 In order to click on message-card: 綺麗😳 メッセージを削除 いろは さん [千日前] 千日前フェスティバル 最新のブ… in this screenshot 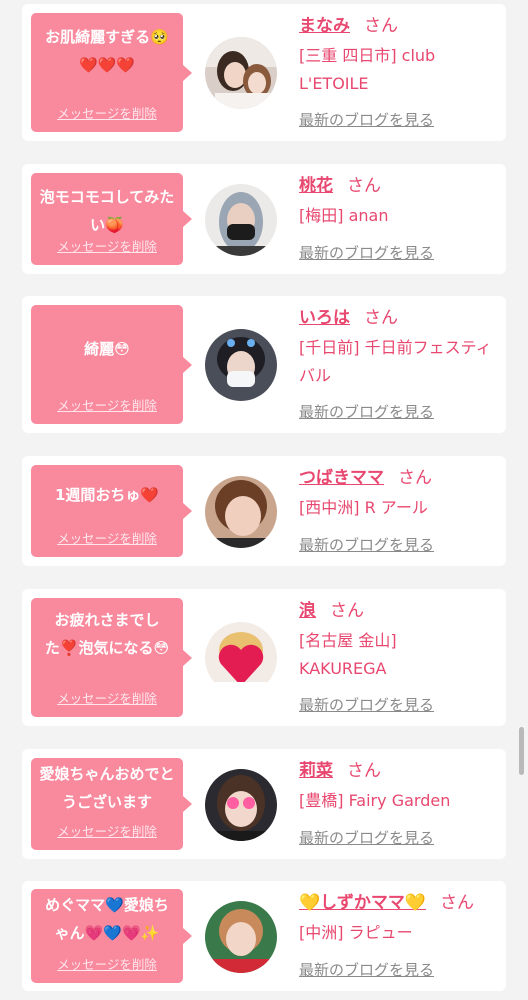, I will do `click(264, 364)`.